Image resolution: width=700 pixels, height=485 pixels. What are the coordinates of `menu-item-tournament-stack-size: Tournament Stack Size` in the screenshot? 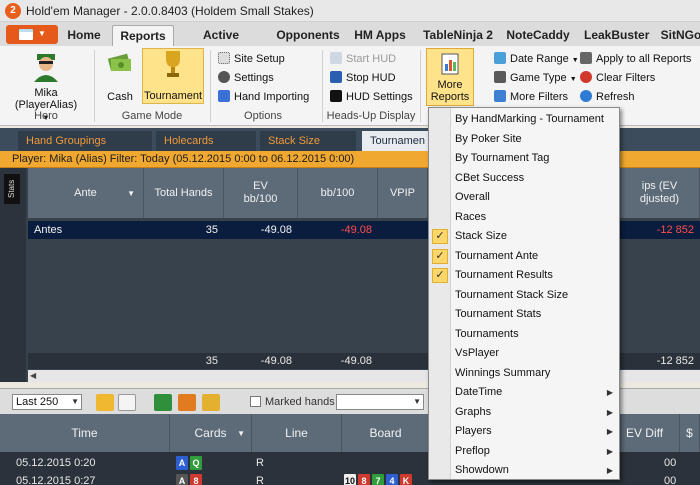 It's located at (524, 296).